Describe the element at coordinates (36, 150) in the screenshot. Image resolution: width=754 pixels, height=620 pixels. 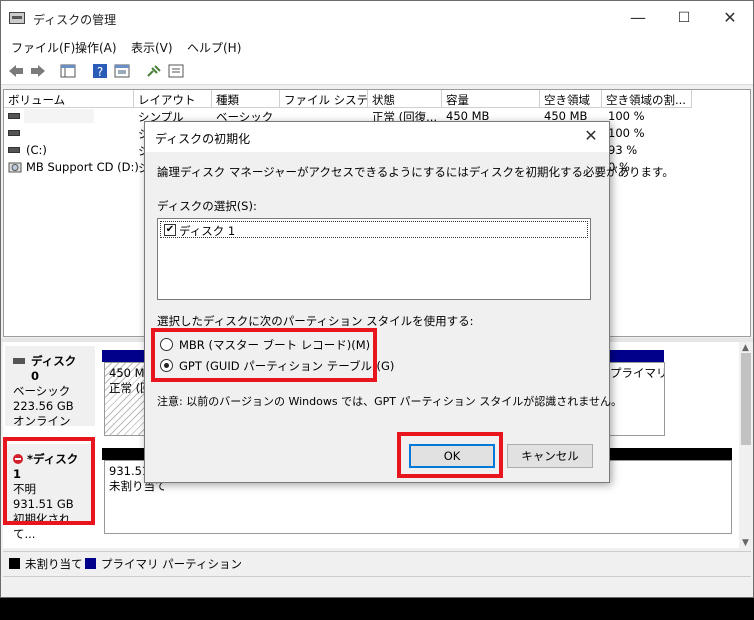
I see `volume-name: (C:)` at that location.